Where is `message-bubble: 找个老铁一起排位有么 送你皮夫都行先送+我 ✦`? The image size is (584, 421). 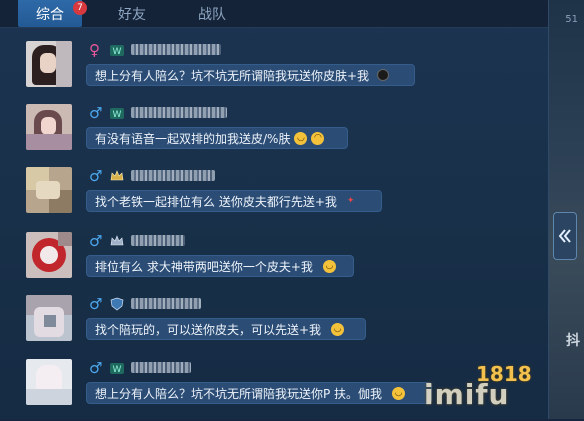
message-bubble: 找个老铁一起排位有么 送你皮夫都行先送+我 ✦ is located at coordinates (234, 201).